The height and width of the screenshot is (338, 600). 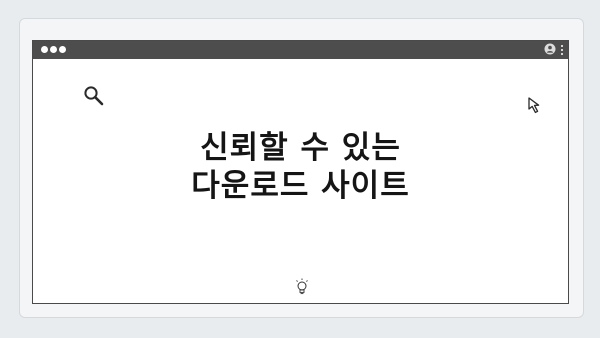 What do you see at coordinates (534, 105) in the screenshot?
I see `cursor-icon` at bounding box center [534, 105].